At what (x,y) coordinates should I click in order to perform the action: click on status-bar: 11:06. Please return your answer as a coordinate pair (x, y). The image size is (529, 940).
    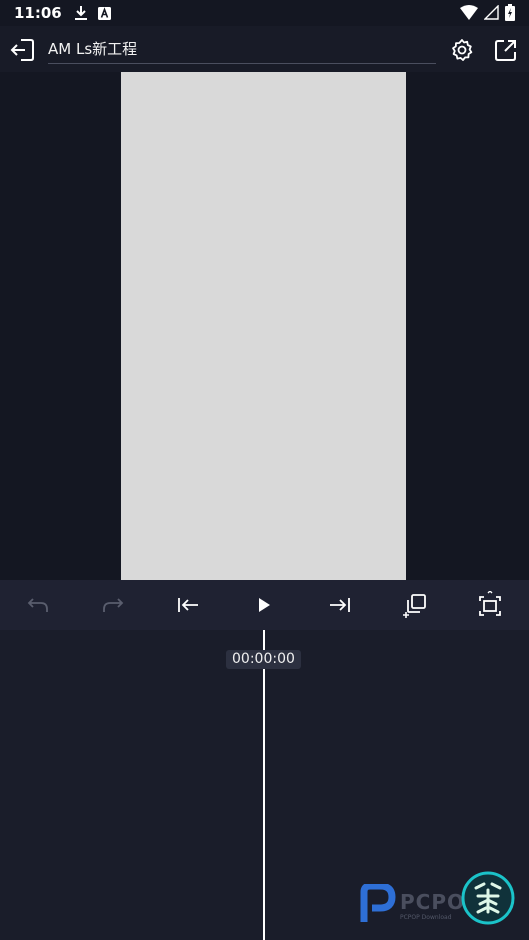
    Looking at the image, I should click on (264, 13).